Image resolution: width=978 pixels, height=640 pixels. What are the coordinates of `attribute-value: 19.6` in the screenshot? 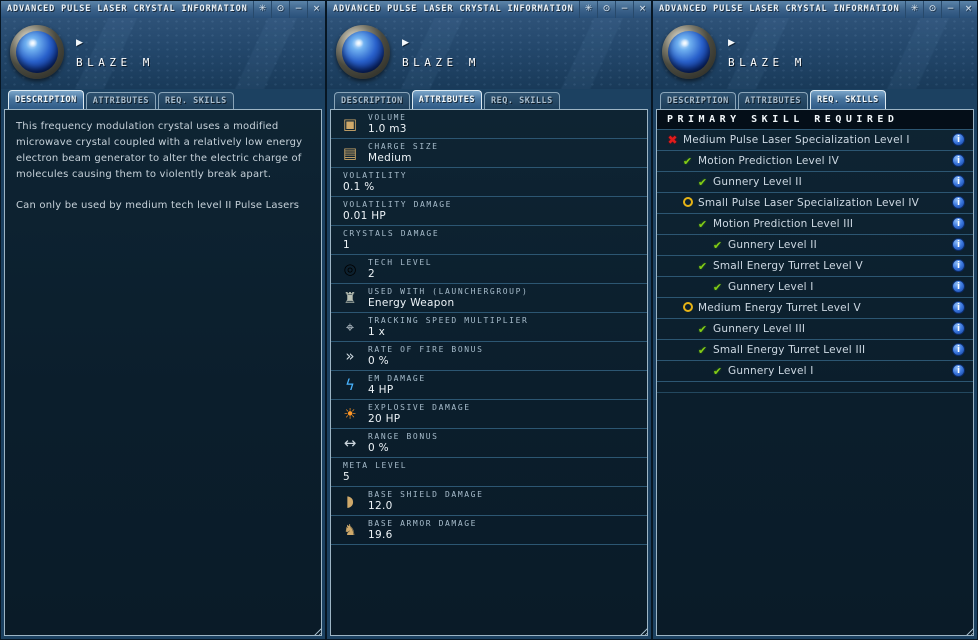 It's located at (380, 535).